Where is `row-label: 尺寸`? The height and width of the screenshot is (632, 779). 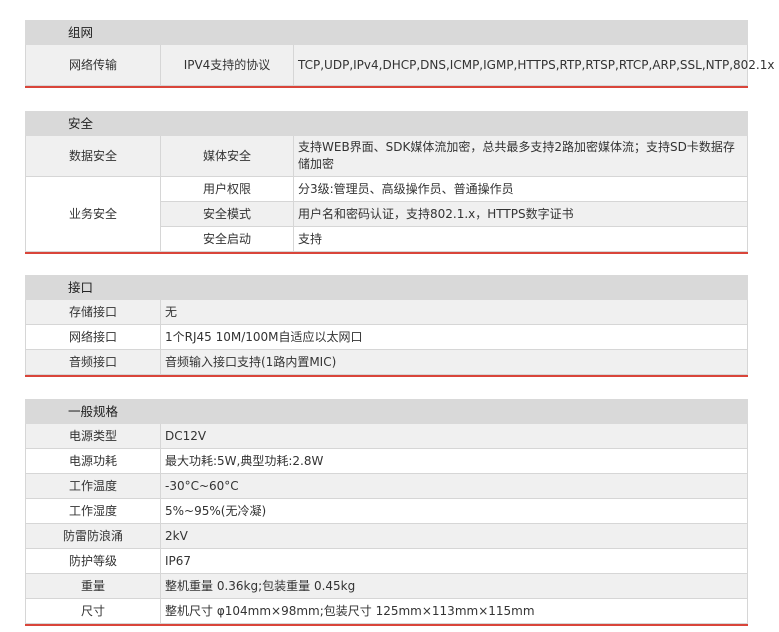
row-label: 尺寸 is located at coordinates (93, 611).